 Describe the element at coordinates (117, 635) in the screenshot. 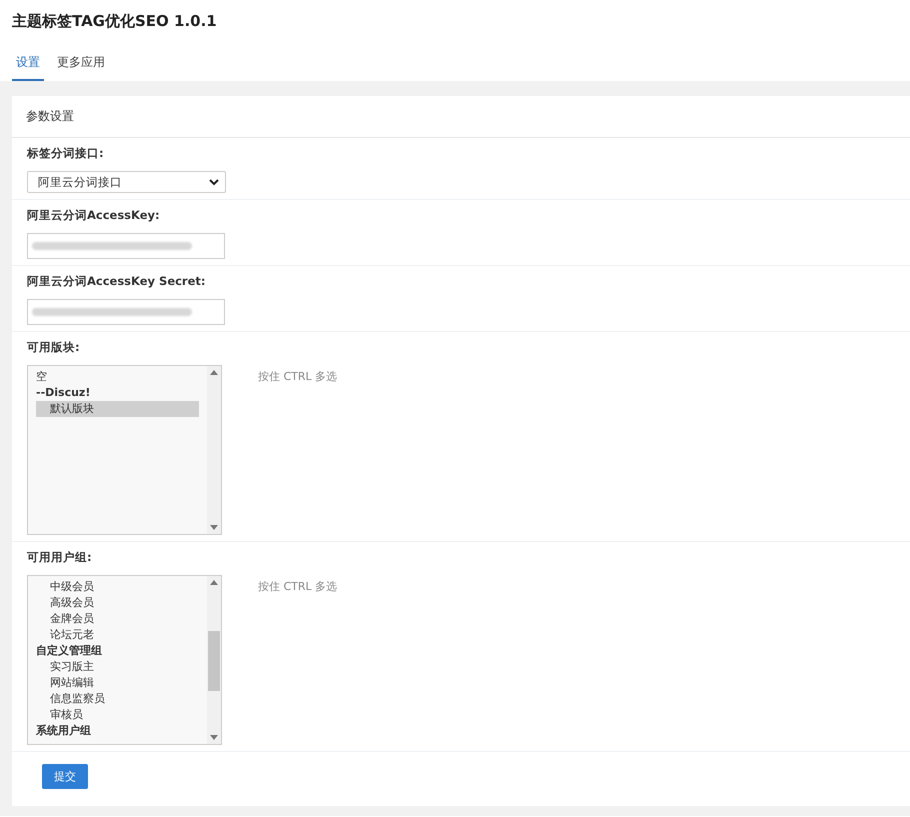

I see `list-option: 论坛元老` at that location.